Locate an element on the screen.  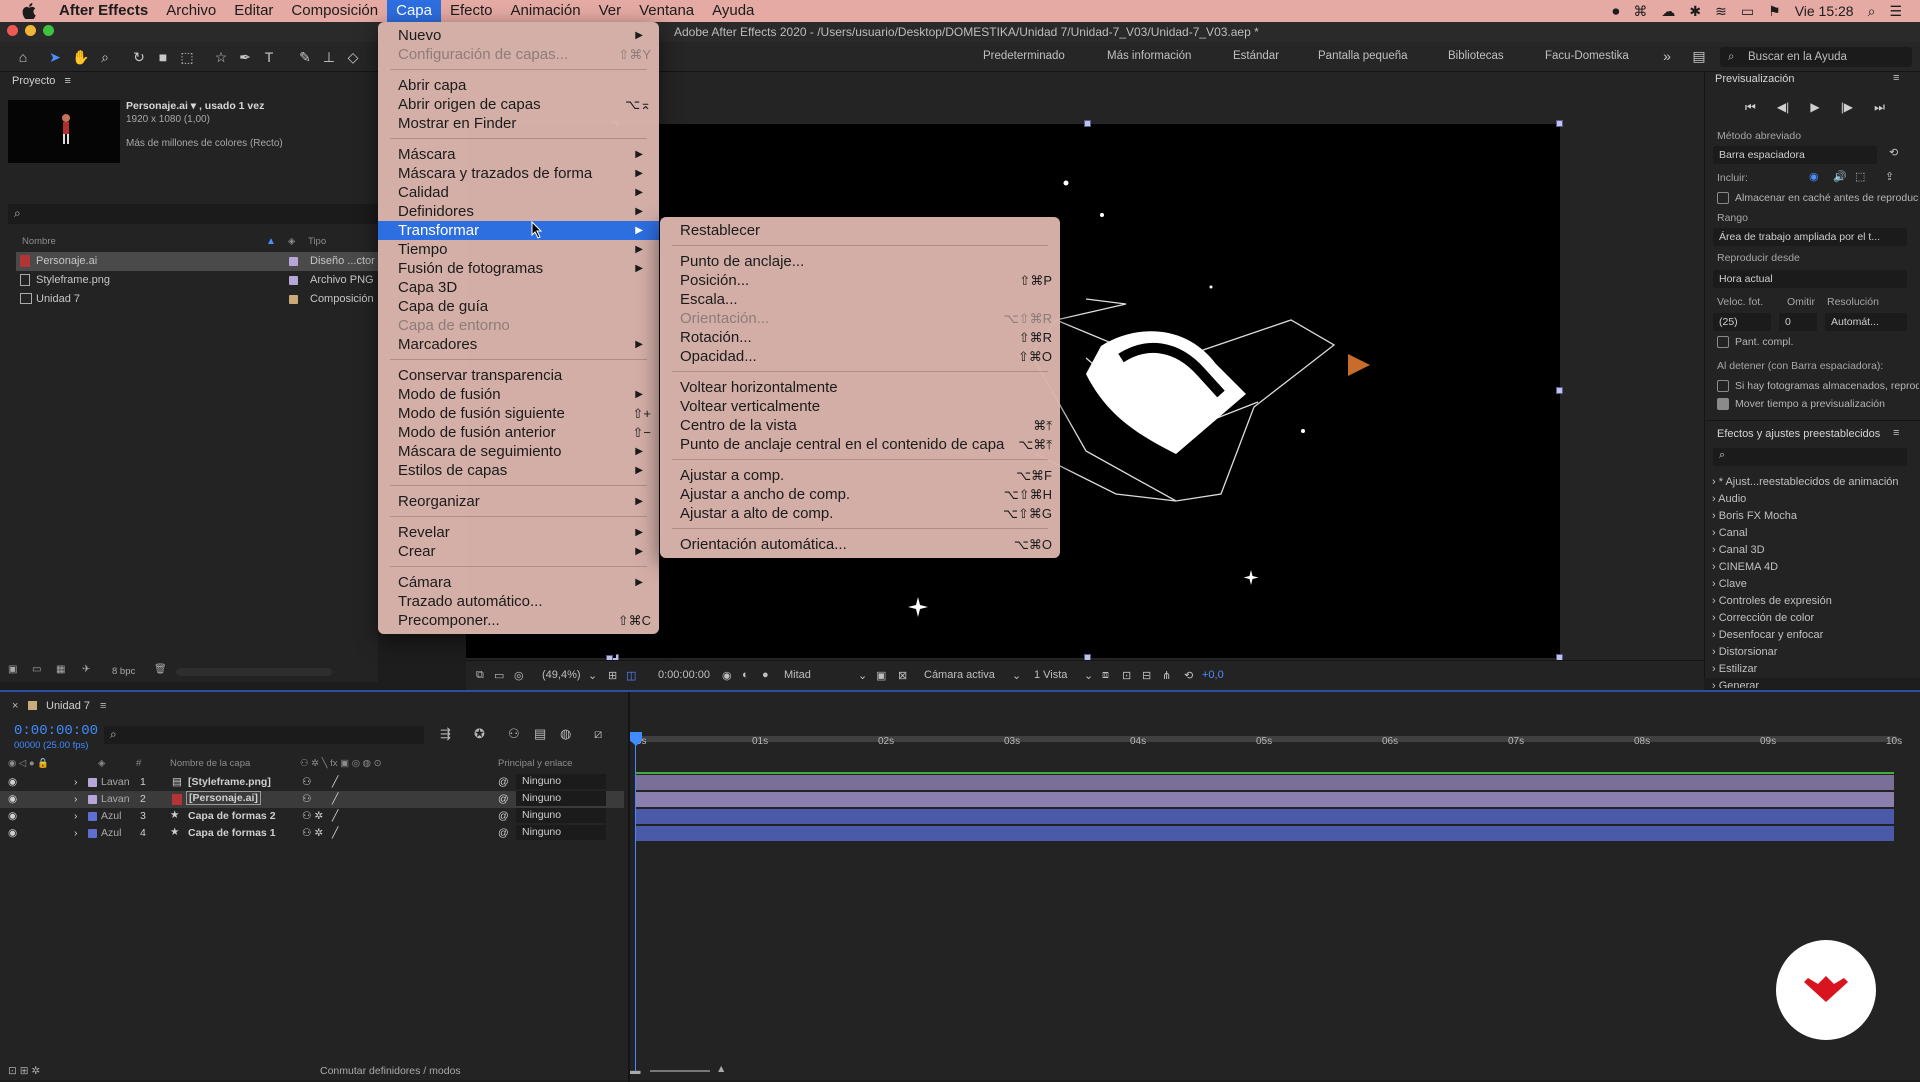
parent-link-header: Principal y enlace is located at coordinates (535, 763).